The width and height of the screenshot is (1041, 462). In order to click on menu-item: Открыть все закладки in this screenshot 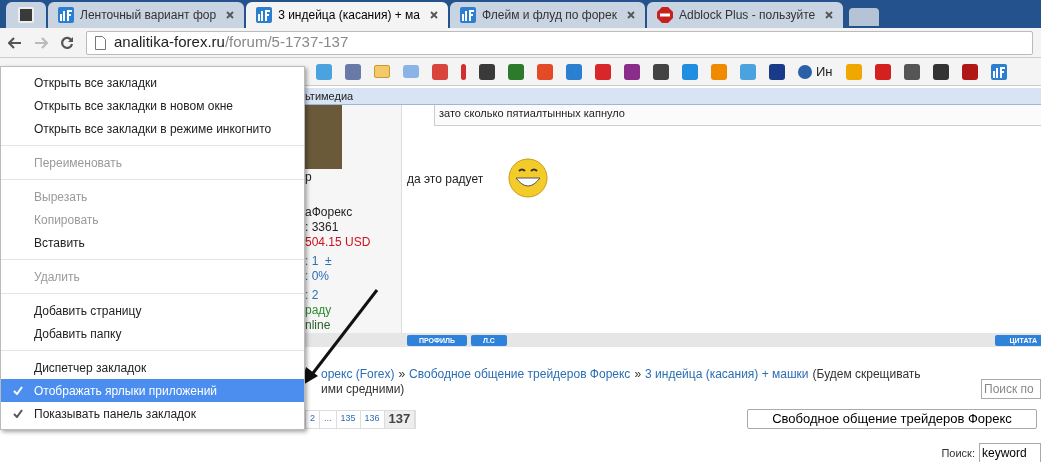, I will do `click(152, 82)`.